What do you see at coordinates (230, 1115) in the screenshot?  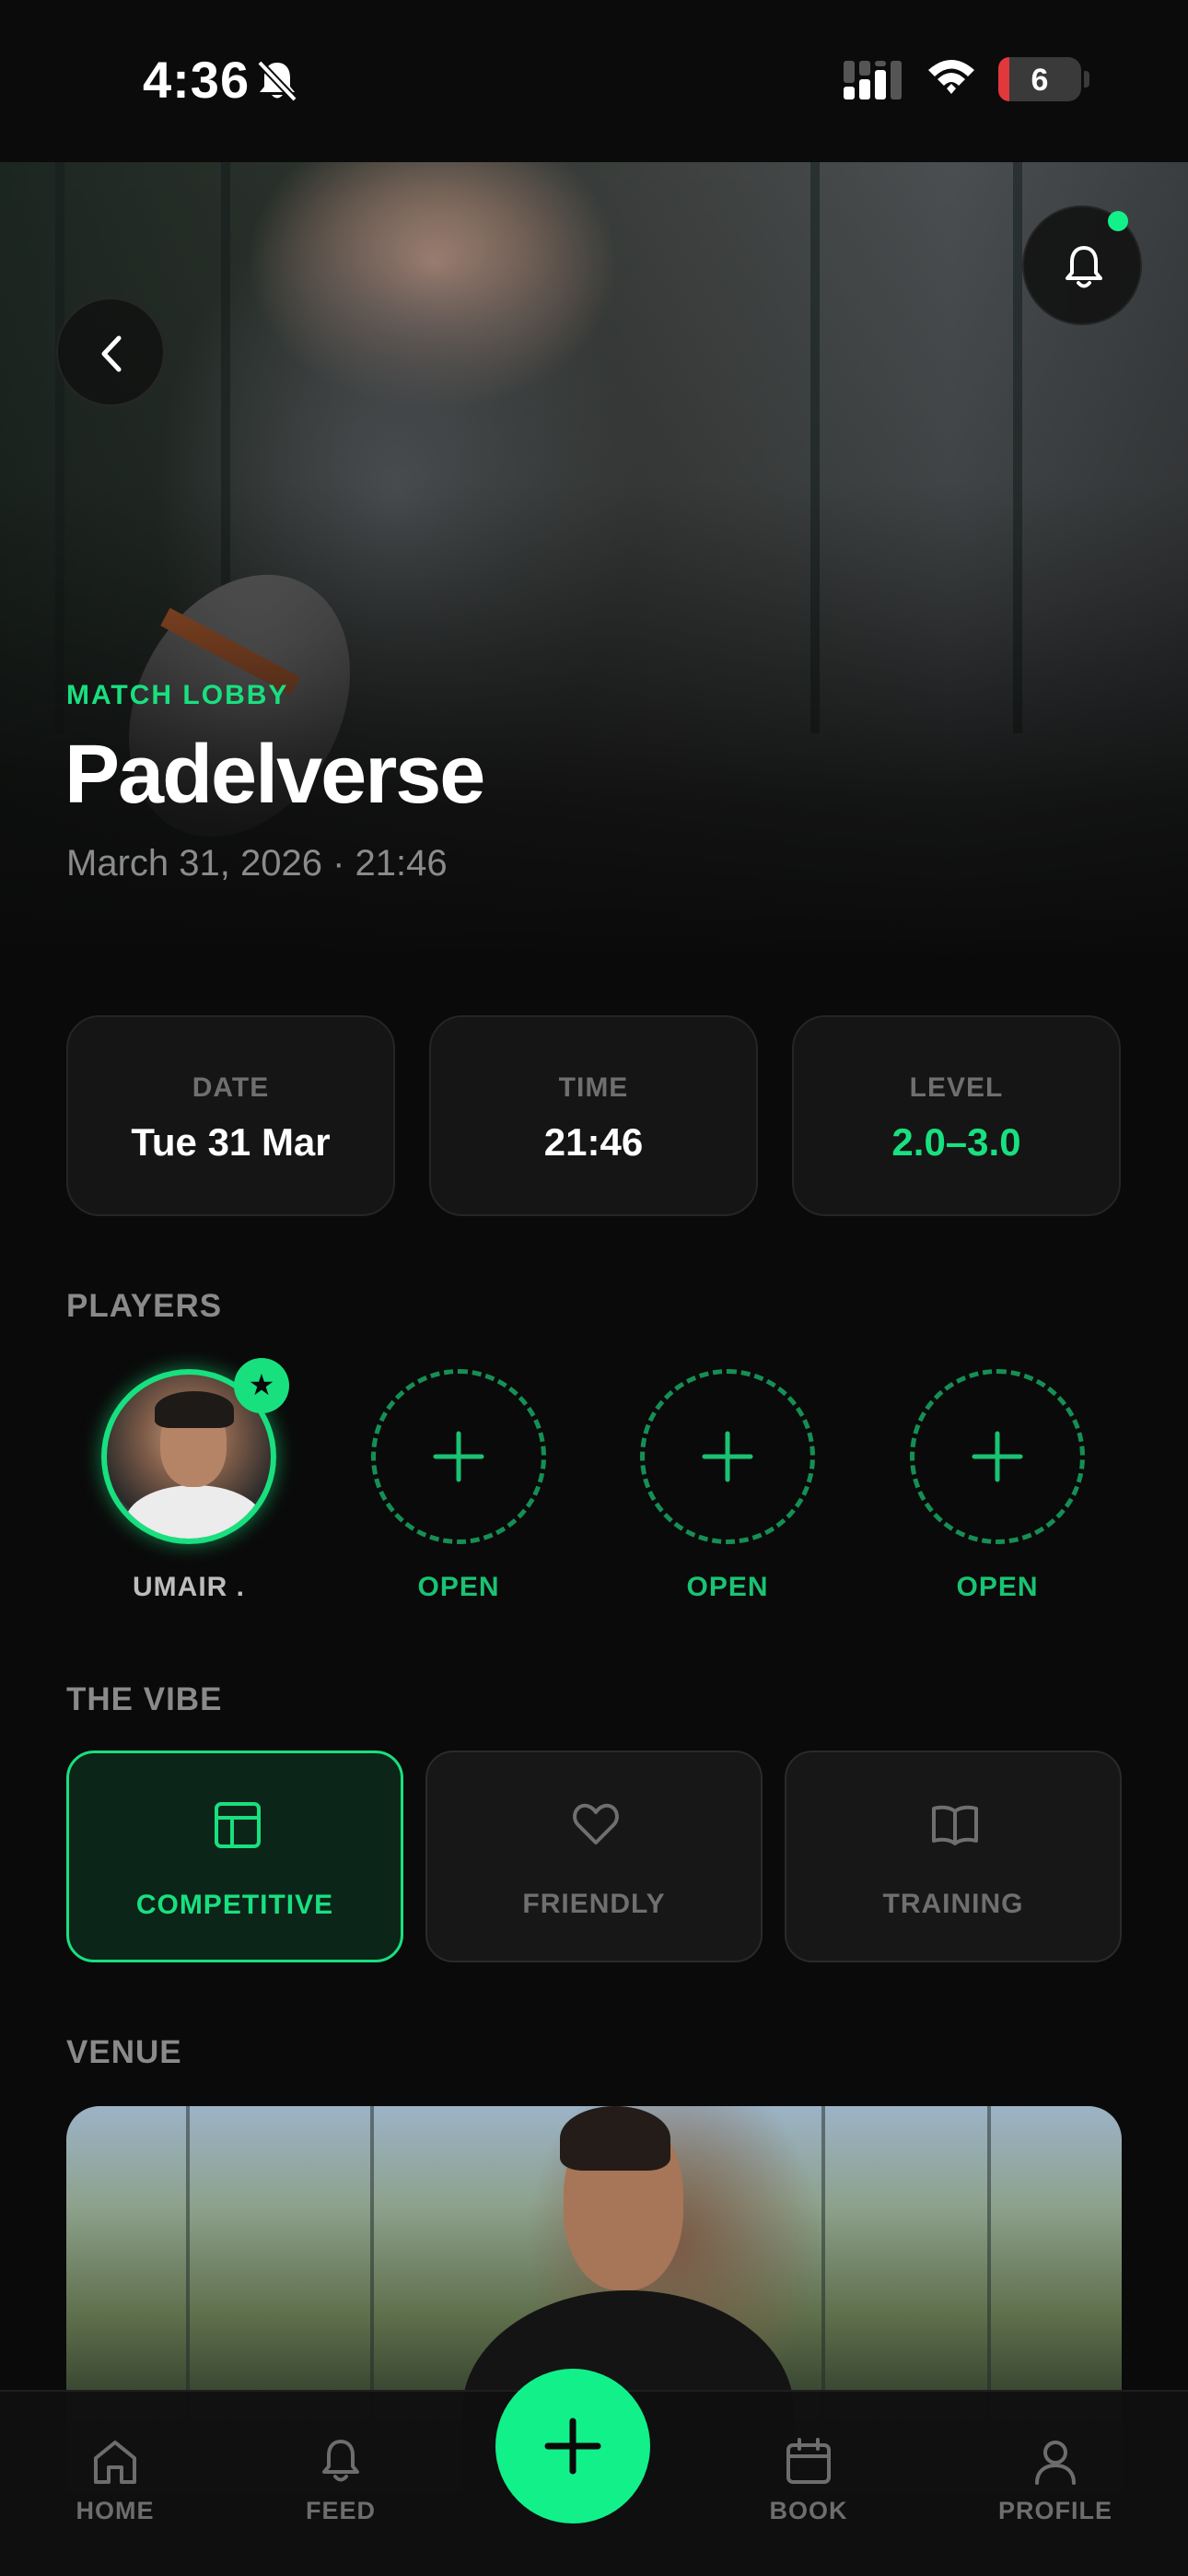 I see `date-card: DATE Tue 31 Mar` at bounding box center [230, 1115].